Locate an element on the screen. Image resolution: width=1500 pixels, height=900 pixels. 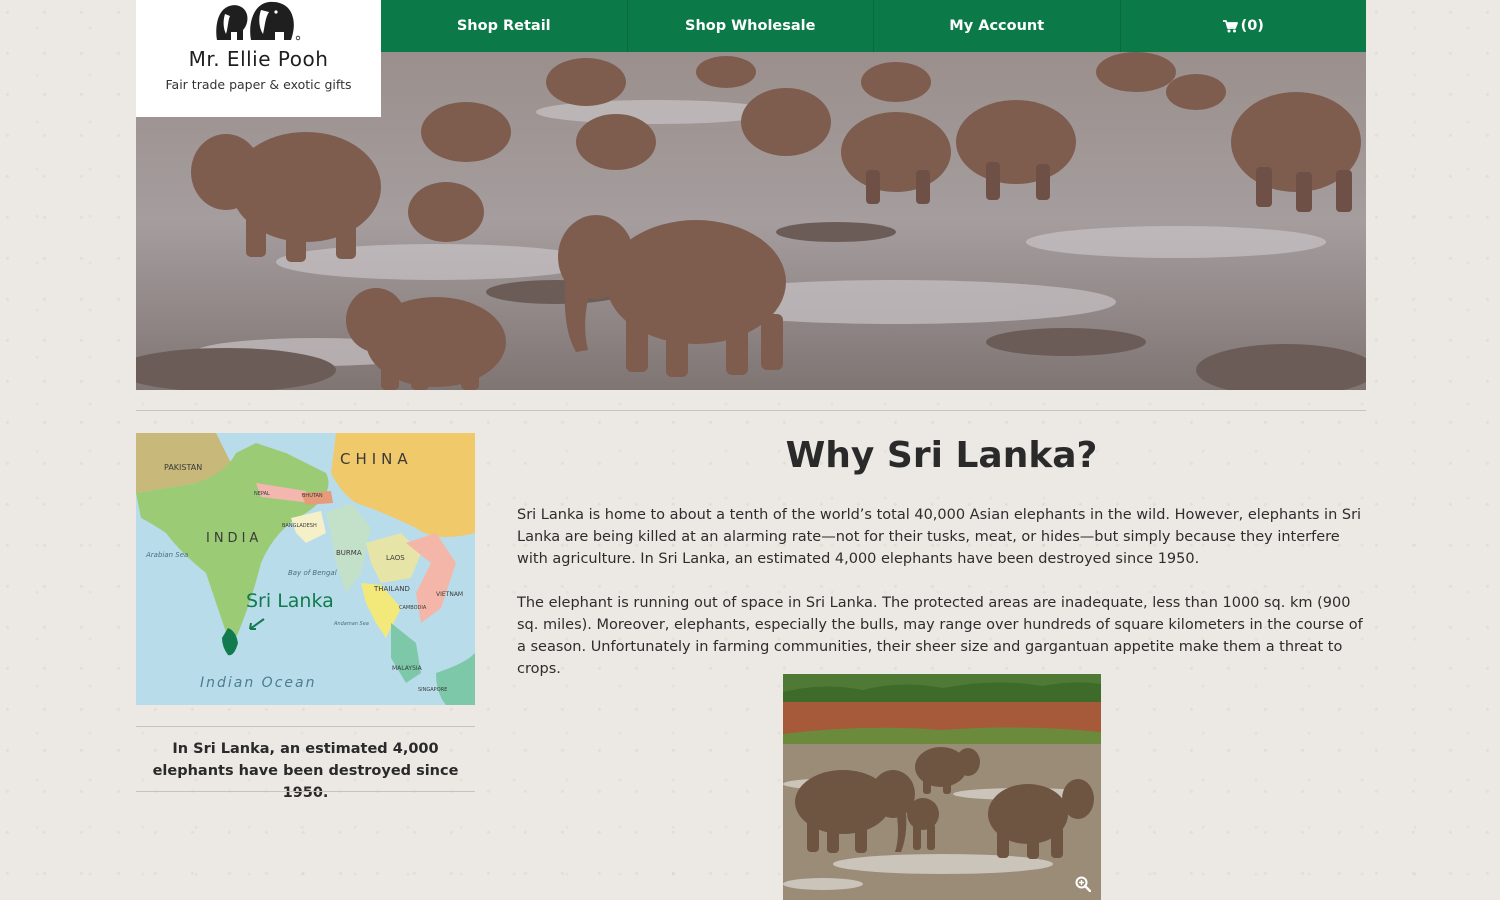
nav-cart: (0) is located at coordinates (1243, 26).